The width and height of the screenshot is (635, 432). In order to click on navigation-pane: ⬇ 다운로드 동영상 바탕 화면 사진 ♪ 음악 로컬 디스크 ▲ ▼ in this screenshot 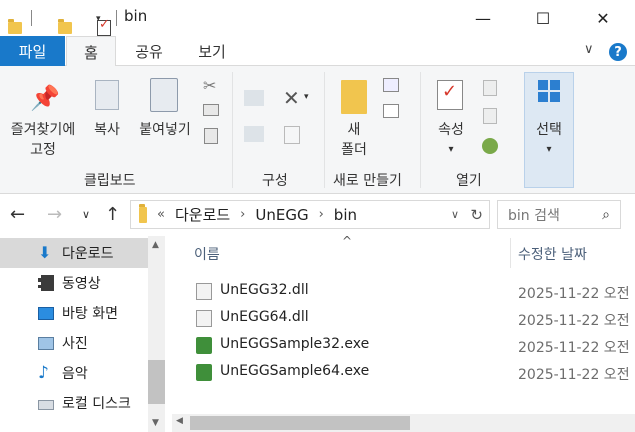, I will do `click(84, 334)`.